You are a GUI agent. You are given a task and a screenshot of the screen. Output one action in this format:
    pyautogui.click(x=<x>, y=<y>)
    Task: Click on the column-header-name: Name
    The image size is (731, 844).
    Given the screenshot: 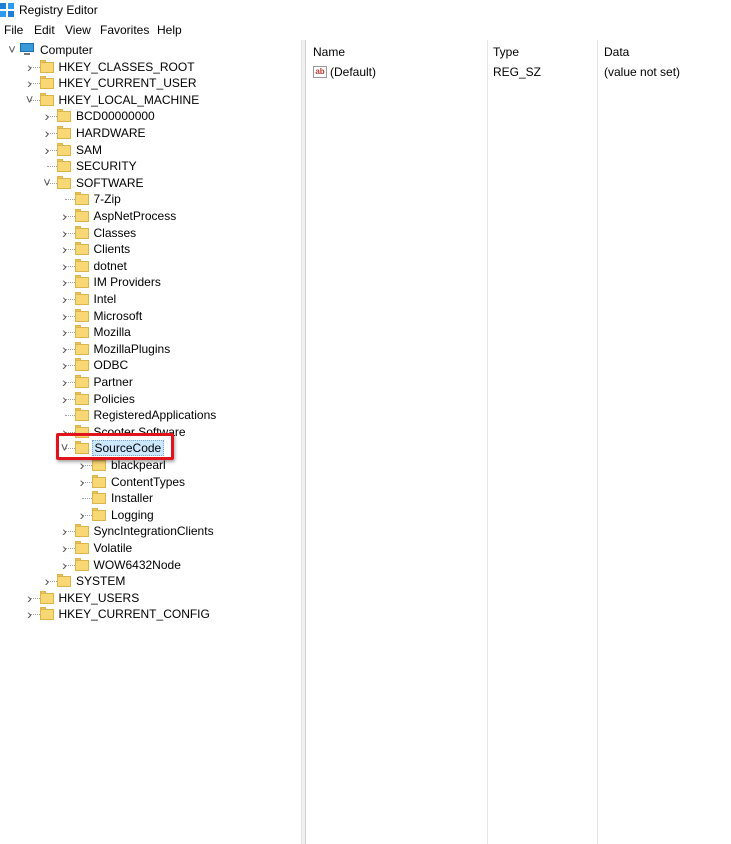 What is the action you would take?
    pyautogui.click(x=329, y=52)
    